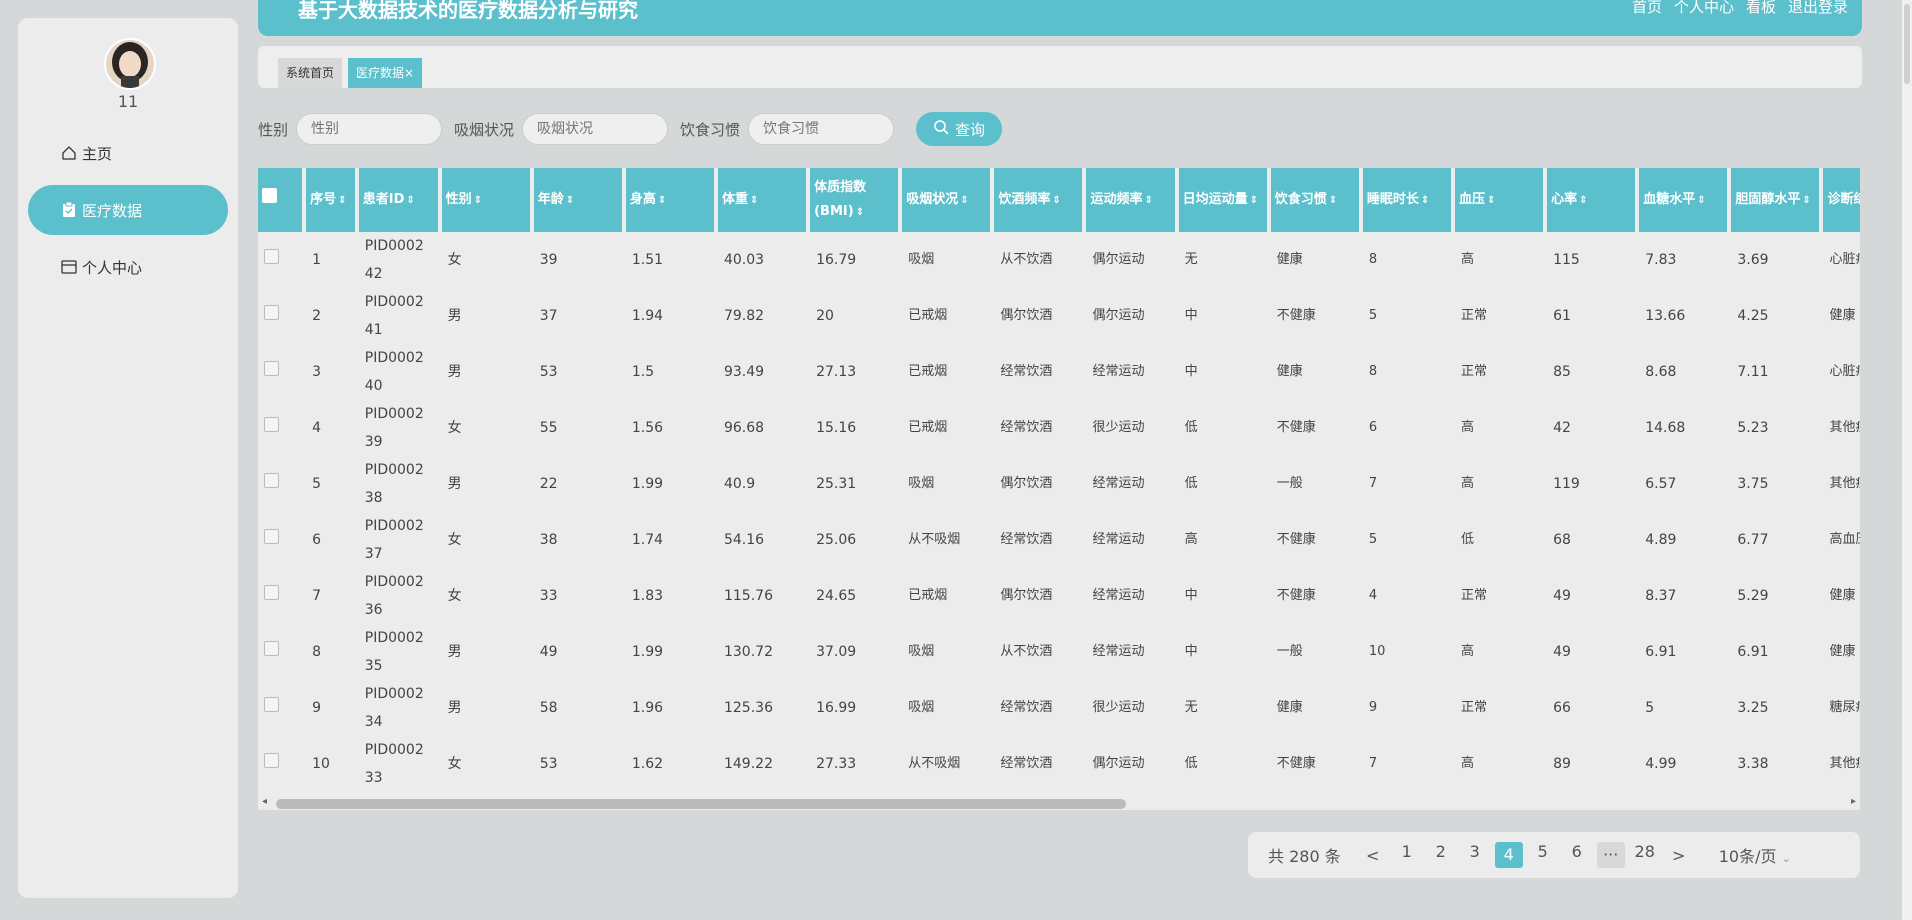 The image size is (1912, 920). Describe the element at coordinates (577, 200) in the screenshot. I see `column-header: 年龄 ⇕` at that location.